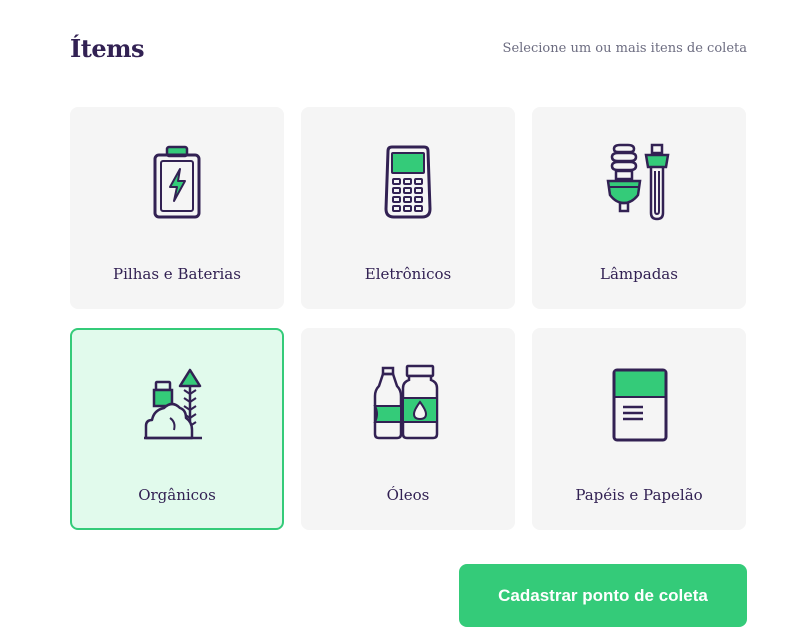 The height and width of the screenshot is (642, 800). I want to click on item-card-batteries: Pilhas e Baterias, so click(177, 208).